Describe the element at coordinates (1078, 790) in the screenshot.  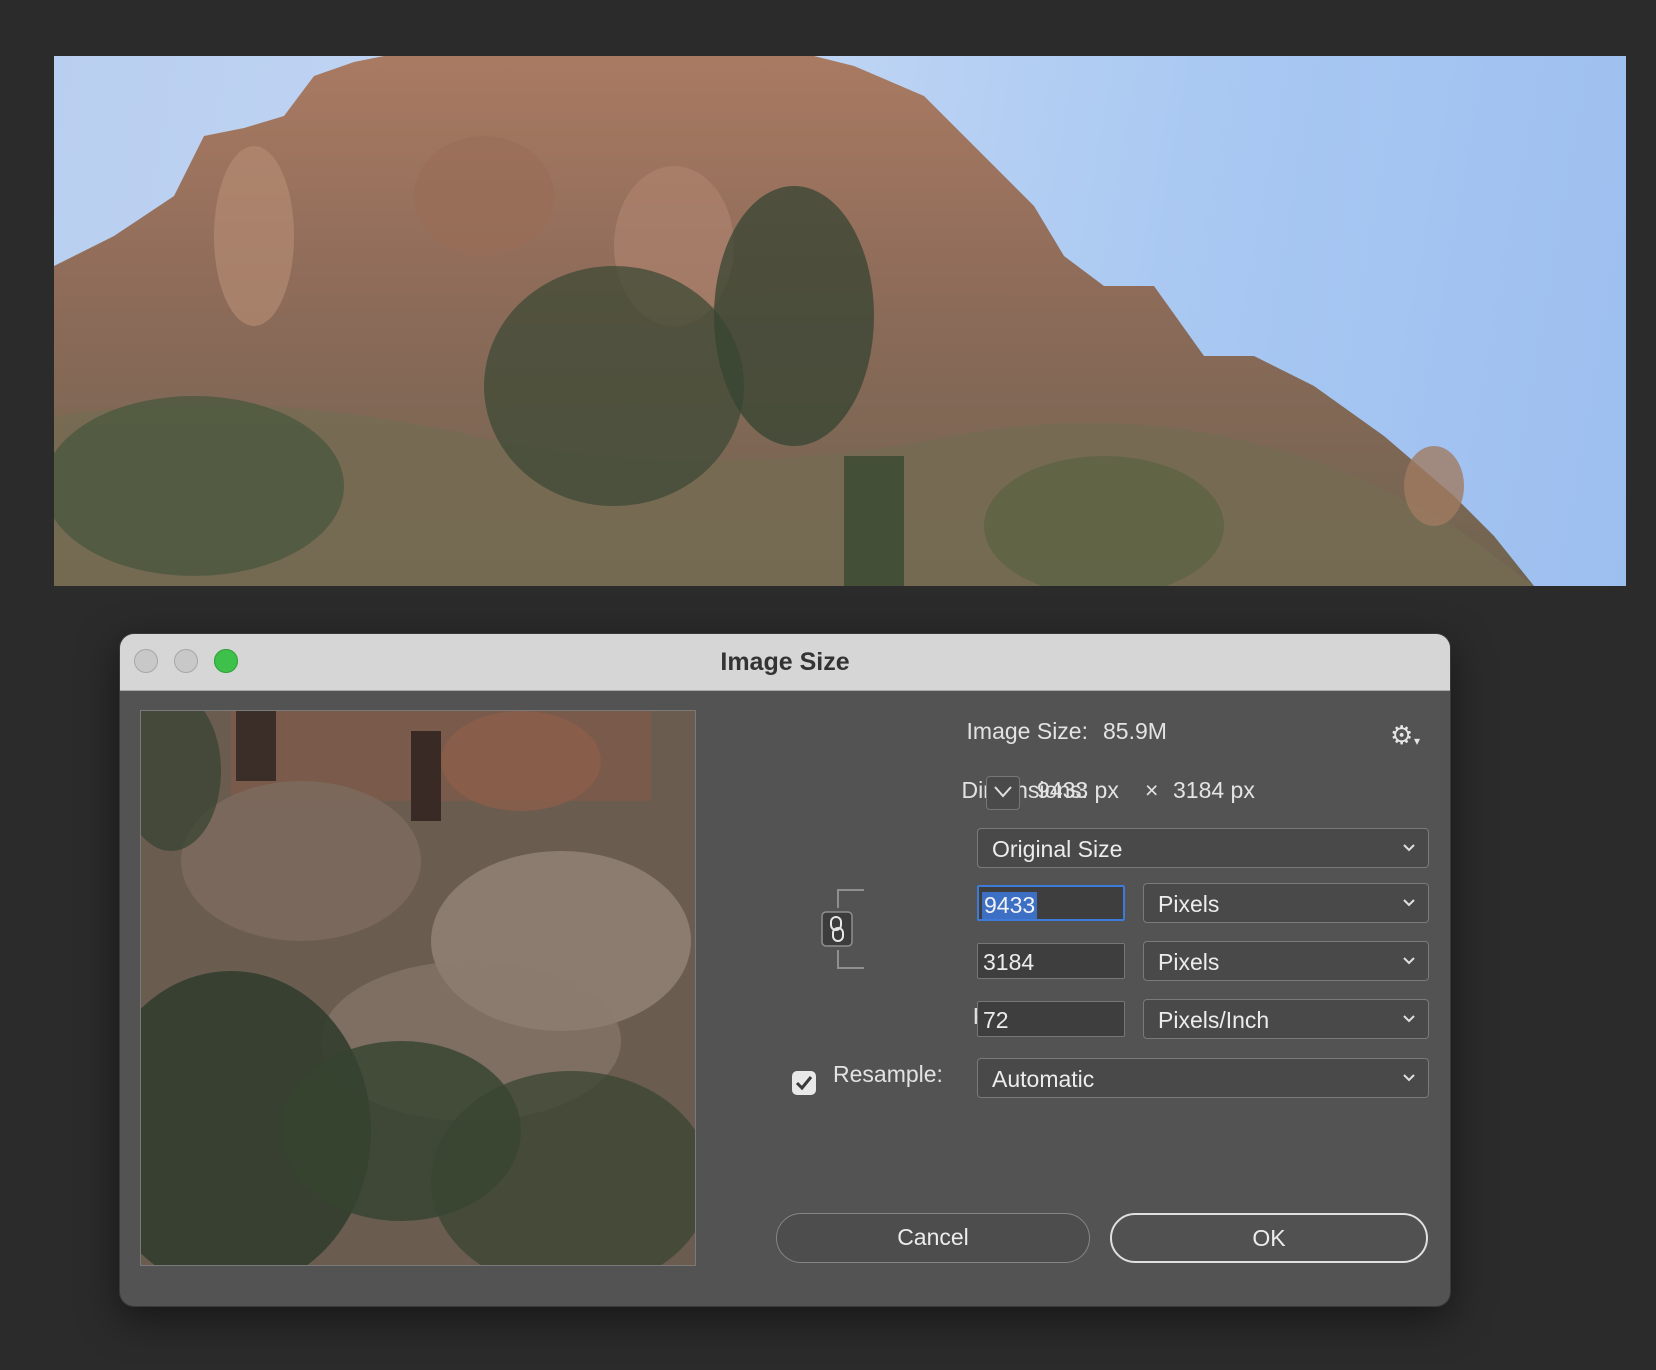
I see `dimensions-width-value: 9433 px` at that location.